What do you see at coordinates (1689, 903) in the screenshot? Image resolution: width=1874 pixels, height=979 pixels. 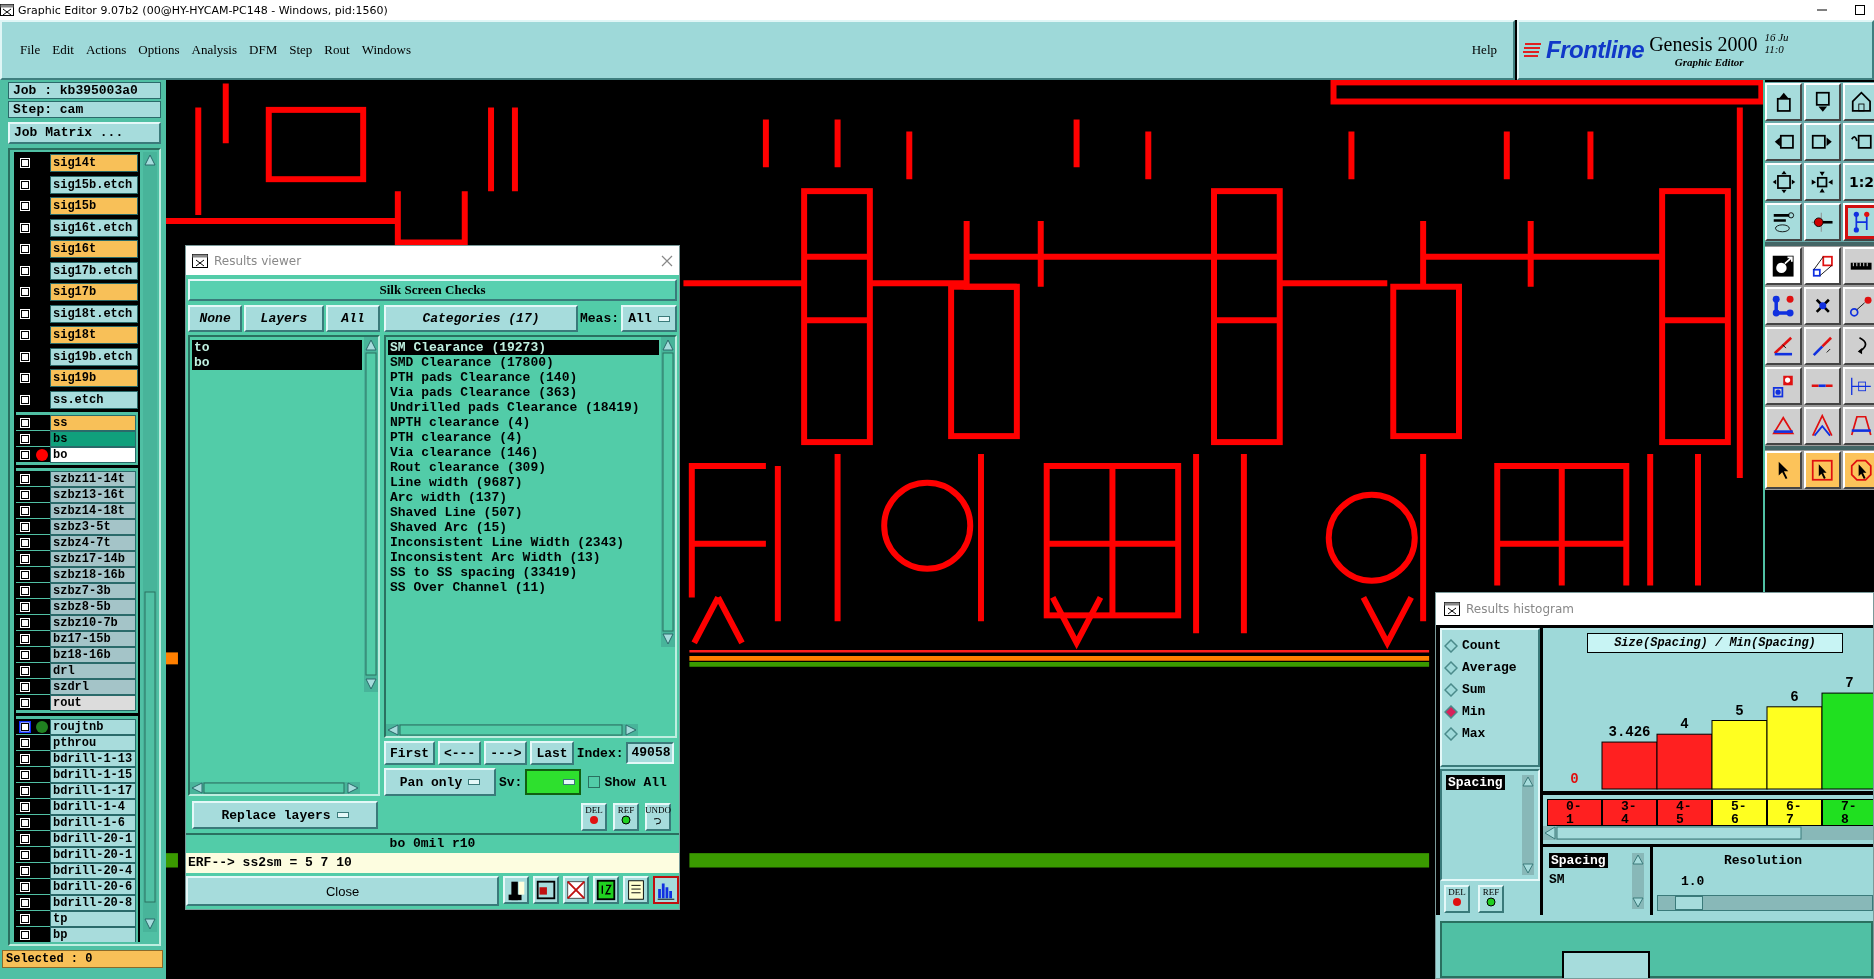 I see `slider-thumb` at bounding box center [1689, 903].